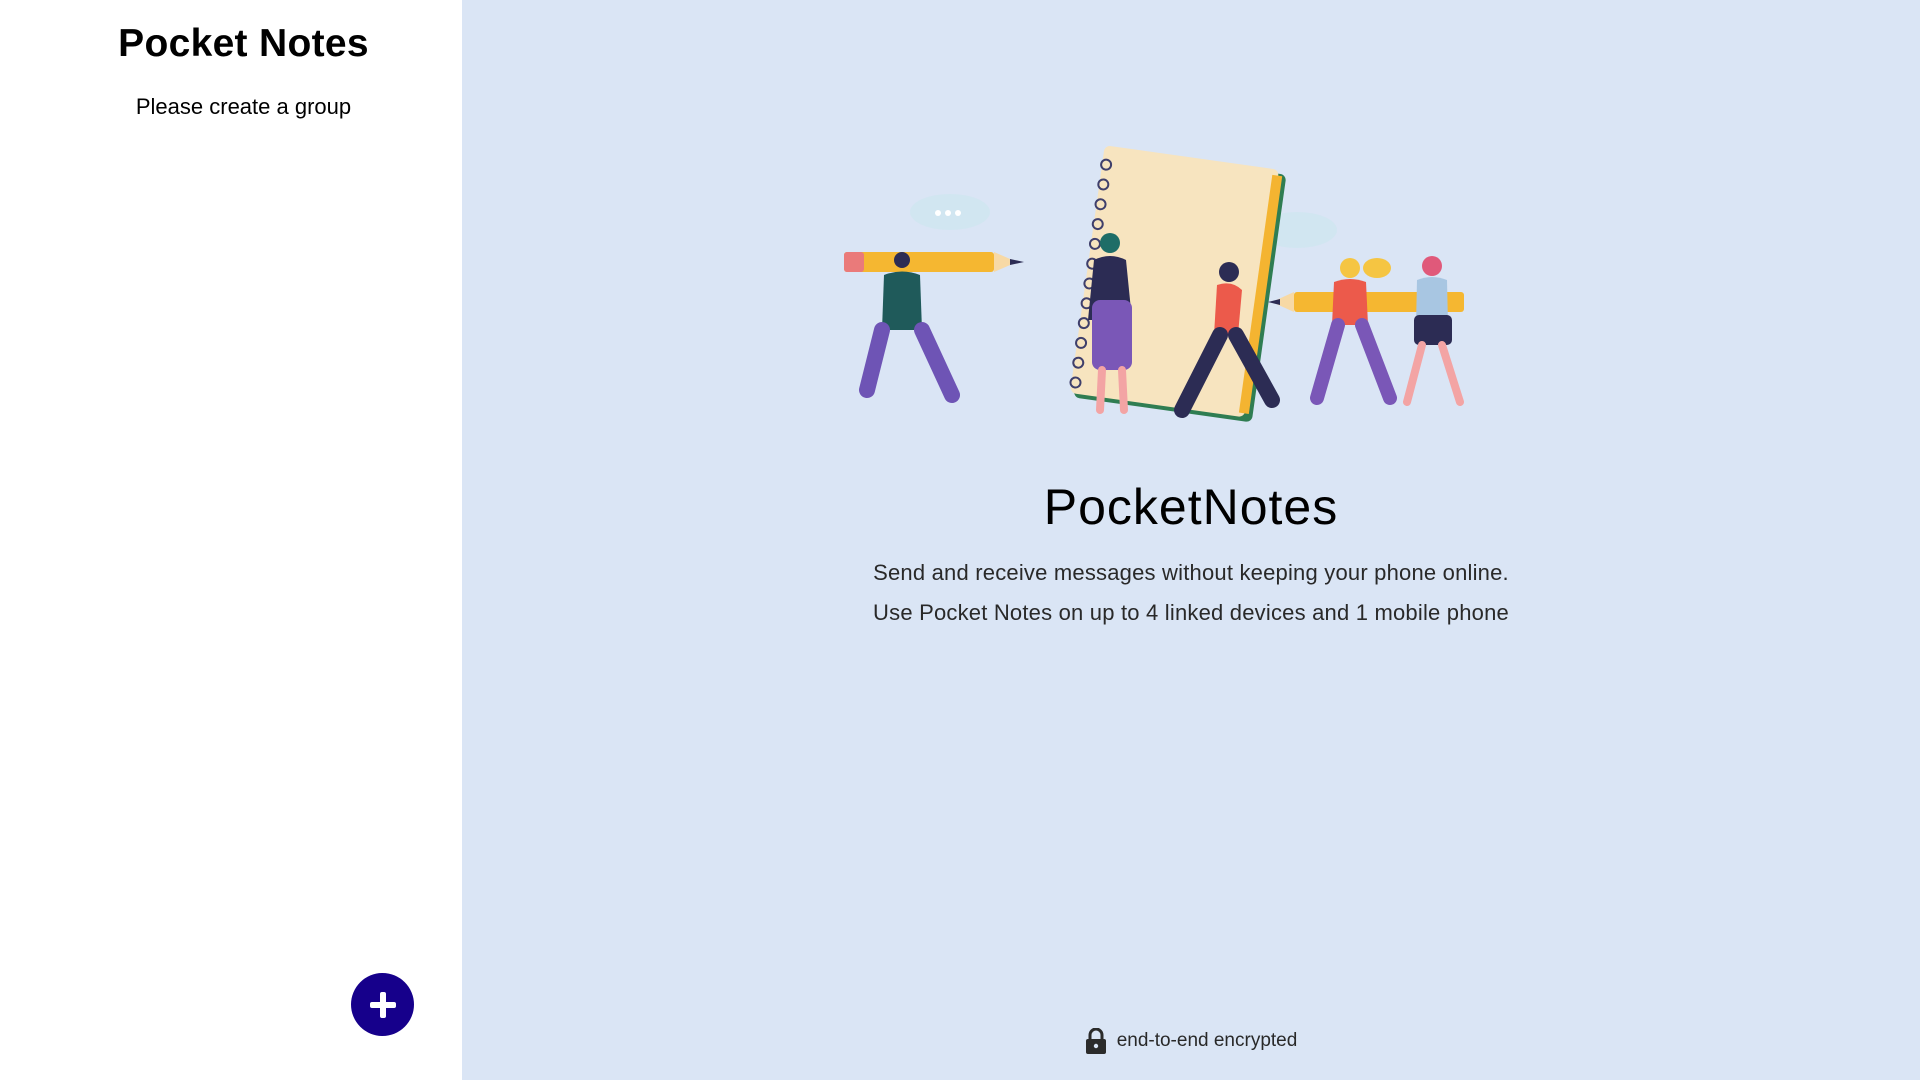 Image resolution: width=1920 pixels, height=1080 pixels. I want to click on plus-icon, so click(382, 1004).